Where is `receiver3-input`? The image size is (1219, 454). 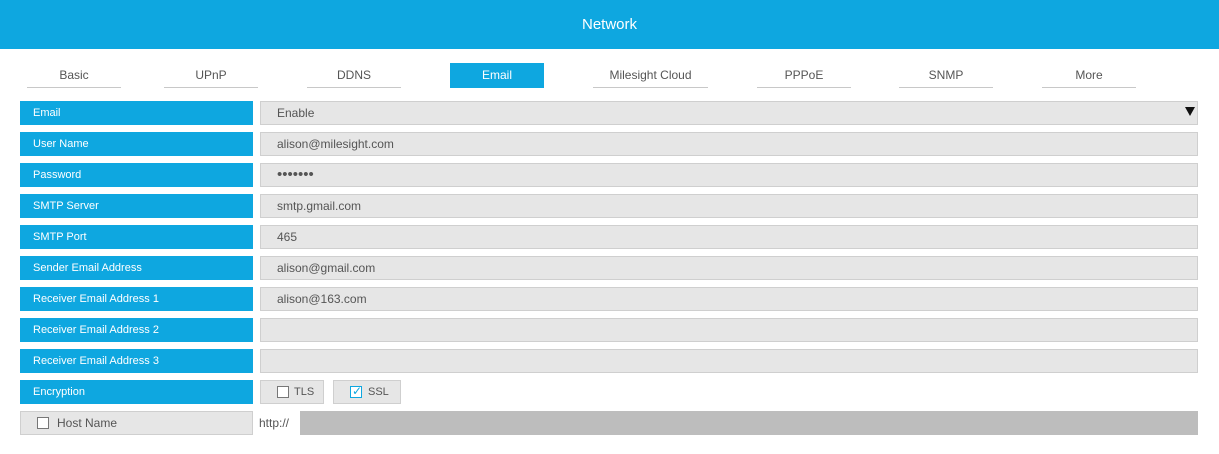 receiver3-input is located at coordinates (729, 361).